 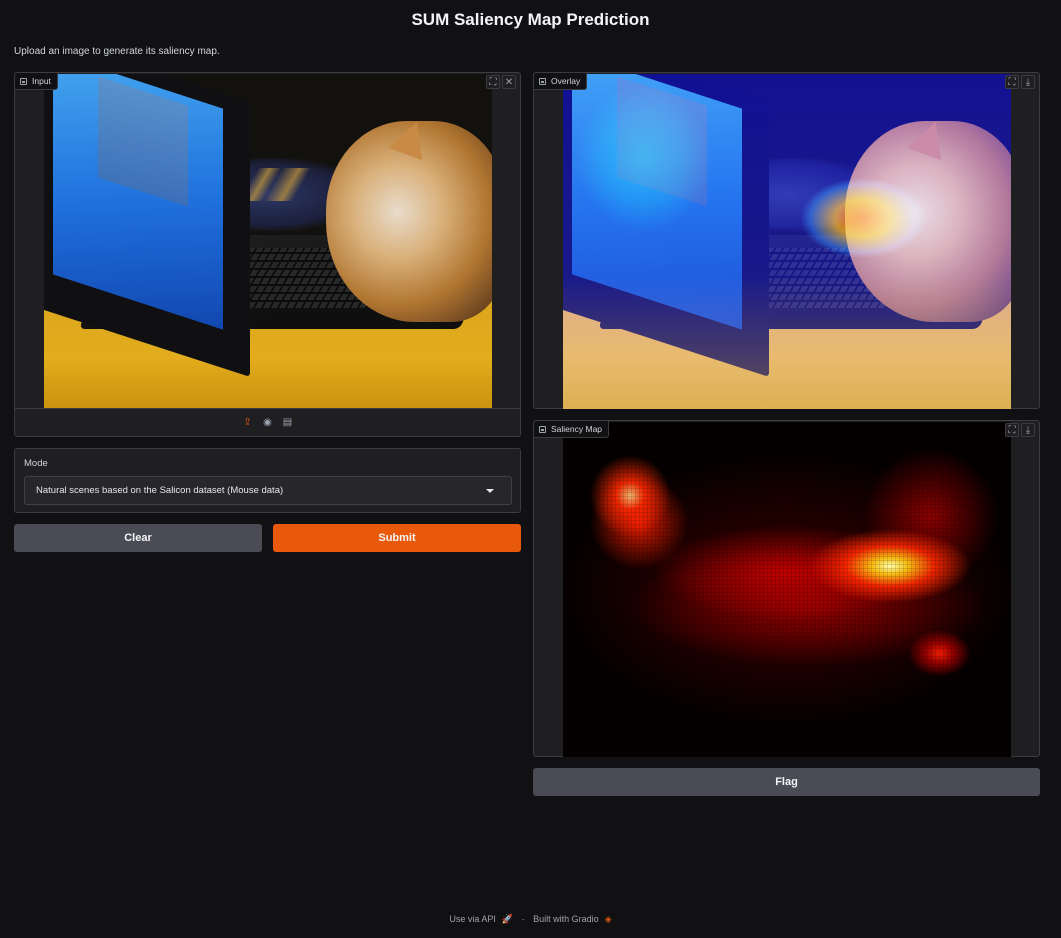 I want to click on input-label-chip: Input, so click(x=36, y=81).